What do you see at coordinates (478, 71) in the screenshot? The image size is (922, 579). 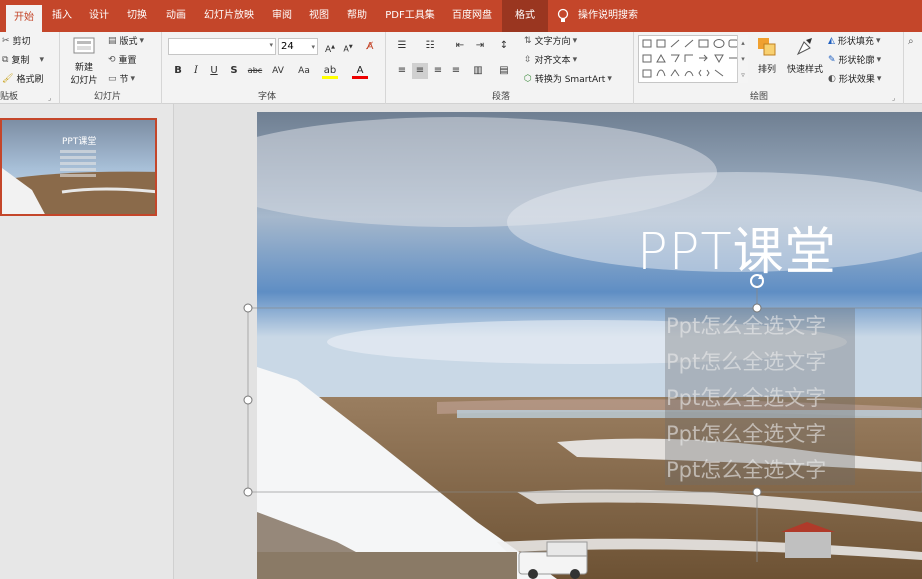 I see `columns-icon: ▥` at bounding box center [478, 71].